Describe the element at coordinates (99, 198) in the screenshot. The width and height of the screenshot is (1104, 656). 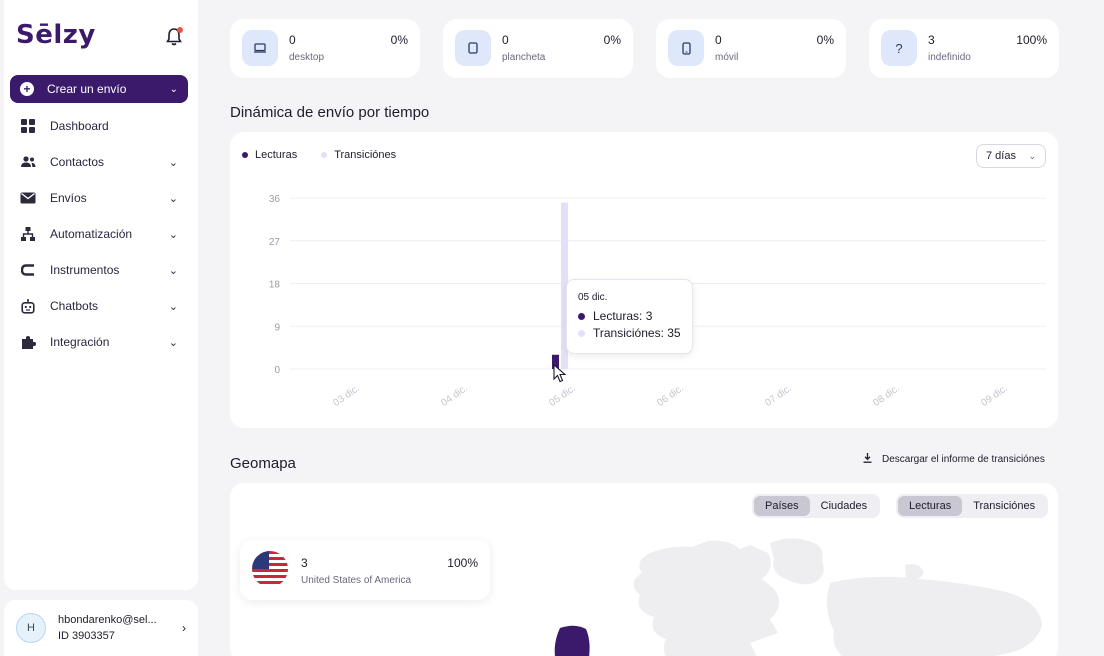
I see `sidebar-item-mailings: Envíos ⌄` at that location.